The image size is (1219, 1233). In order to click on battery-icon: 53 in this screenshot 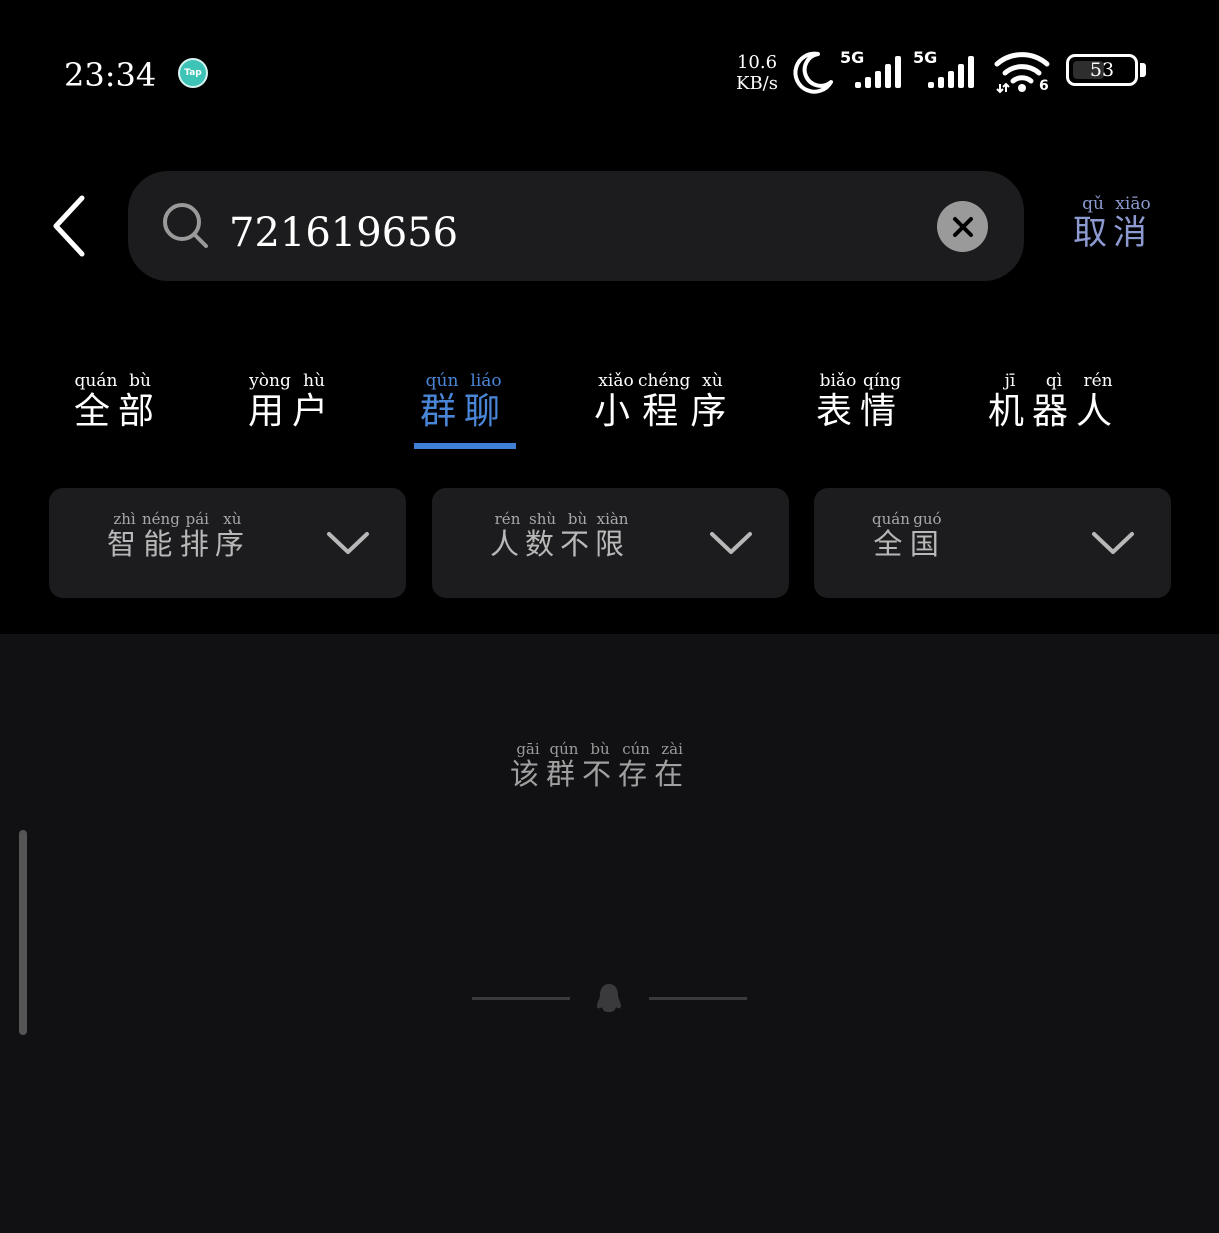, I will do `click(1102, 70)`.